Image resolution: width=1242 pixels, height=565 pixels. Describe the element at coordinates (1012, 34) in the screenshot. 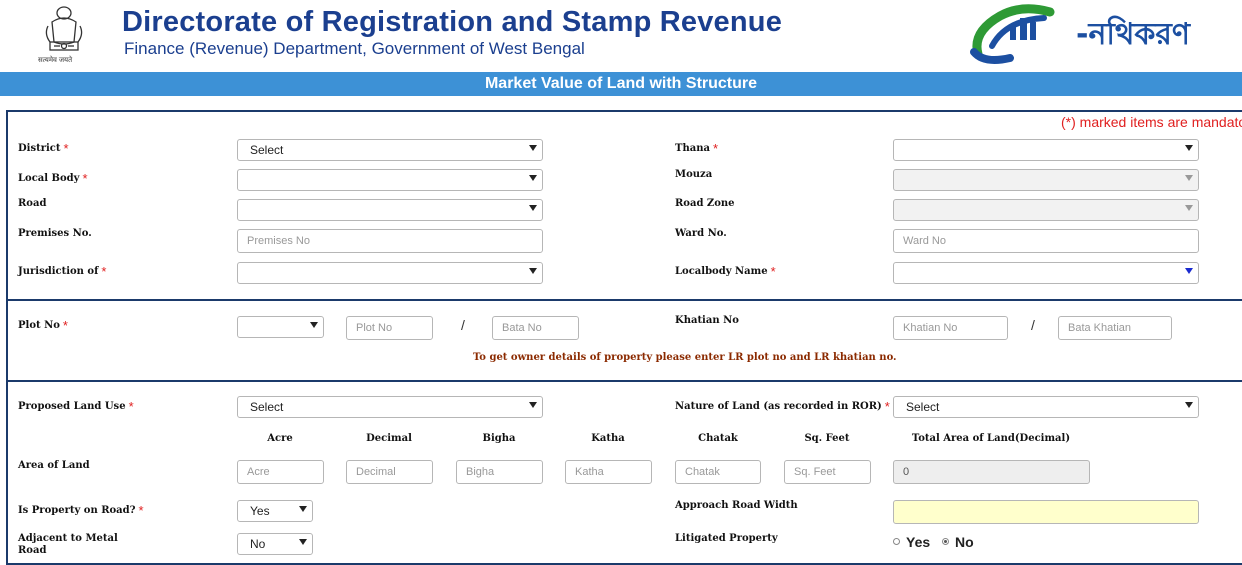

I see `nothikaran-logo-icon` at that location.